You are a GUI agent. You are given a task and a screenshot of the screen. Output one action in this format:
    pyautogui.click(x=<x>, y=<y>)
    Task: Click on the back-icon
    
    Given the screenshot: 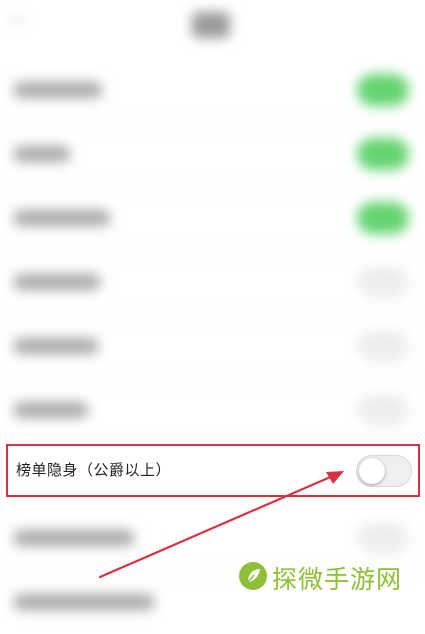 What is the action you would take?
    pyautogui.click(x=18, y=19)
    